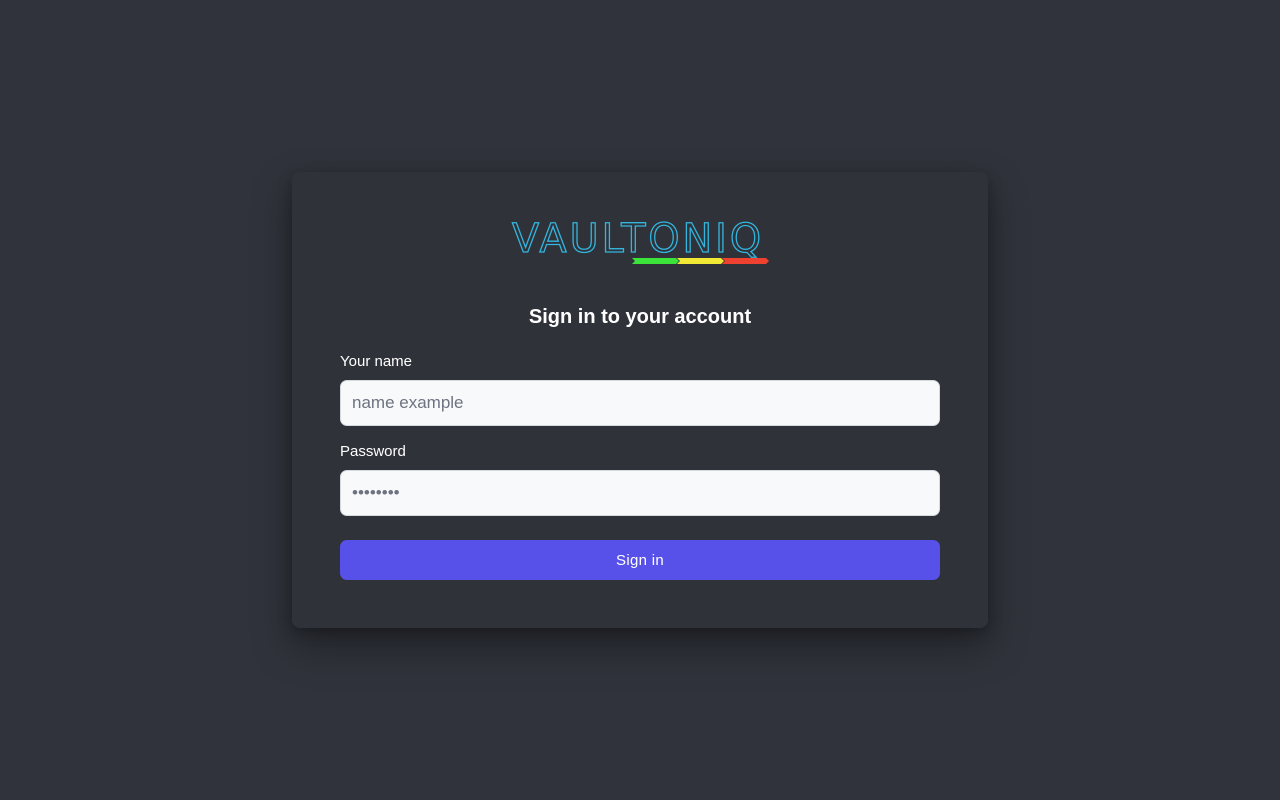  Describe the element at coordinates (700, 261) in the screenshot. I see `logo-bar-yellow` at that location.